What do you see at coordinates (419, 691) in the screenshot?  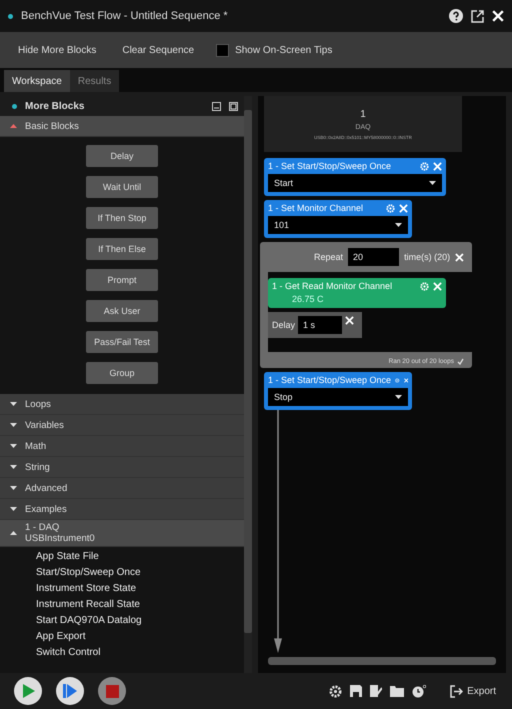 I see `clock-icon` at bounding box center [419, 691].